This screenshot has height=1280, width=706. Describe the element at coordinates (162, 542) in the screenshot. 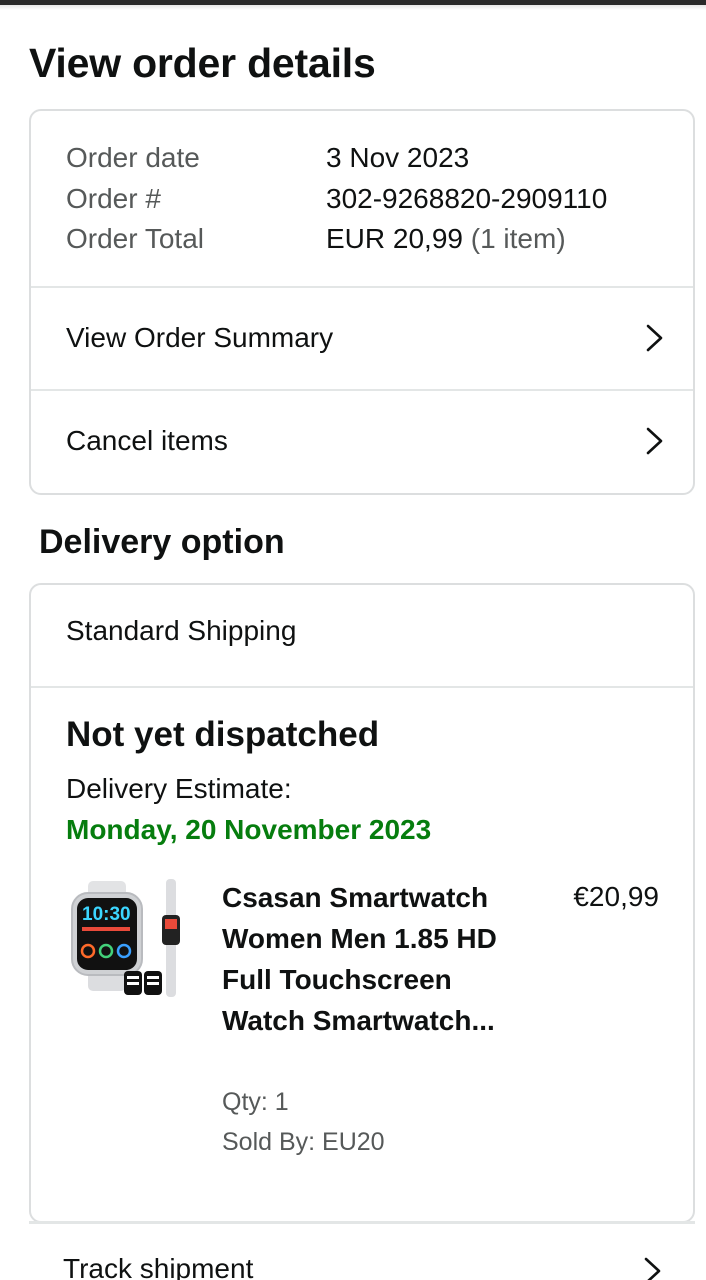

I see `delivery-option-heading: Delivery option` at that location.